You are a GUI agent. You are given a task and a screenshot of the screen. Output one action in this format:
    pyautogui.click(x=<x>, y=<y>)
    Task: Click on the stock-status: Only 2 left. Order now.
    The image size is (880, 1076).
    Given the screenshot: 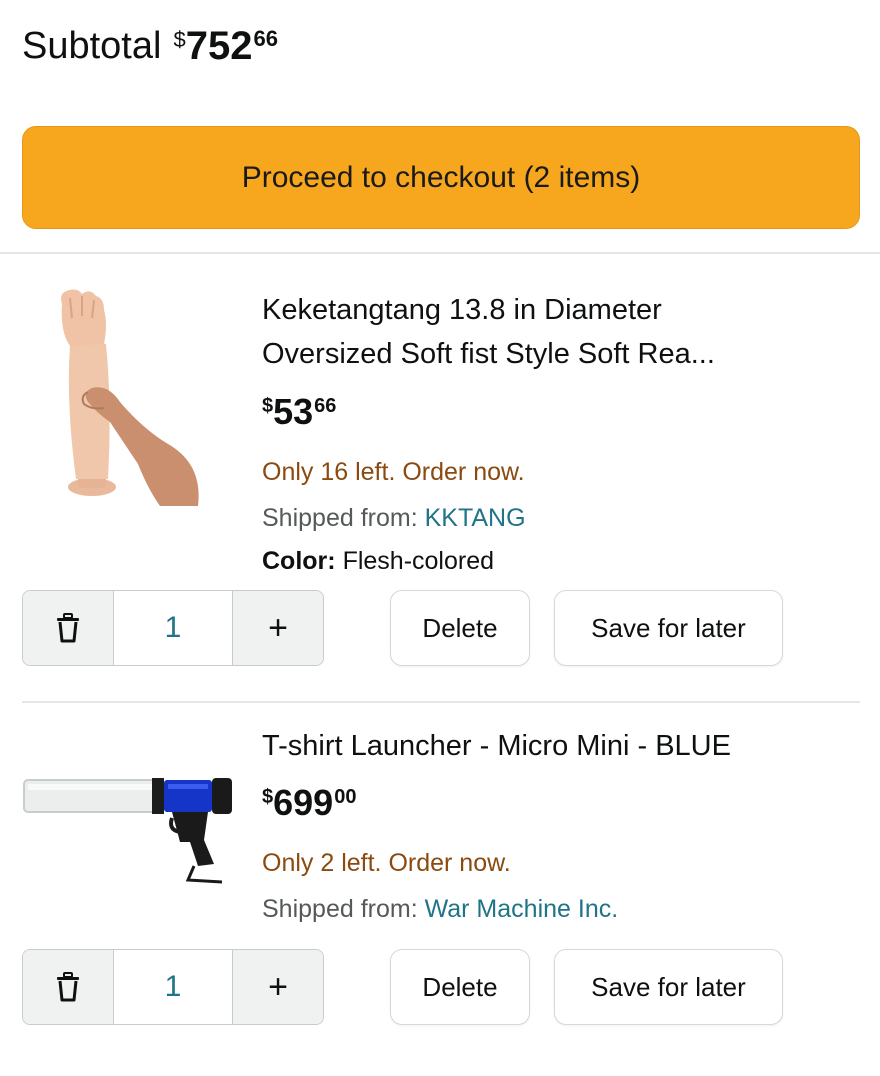 What is the action you would take?
    pyautogui.click(x=386, y=863)
    